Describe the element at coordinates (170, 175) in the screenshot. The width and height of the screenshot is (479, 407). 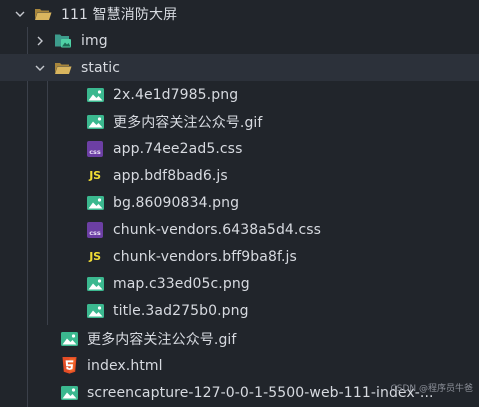
I see `file-name: app.bdf8bad6.js` at that location.